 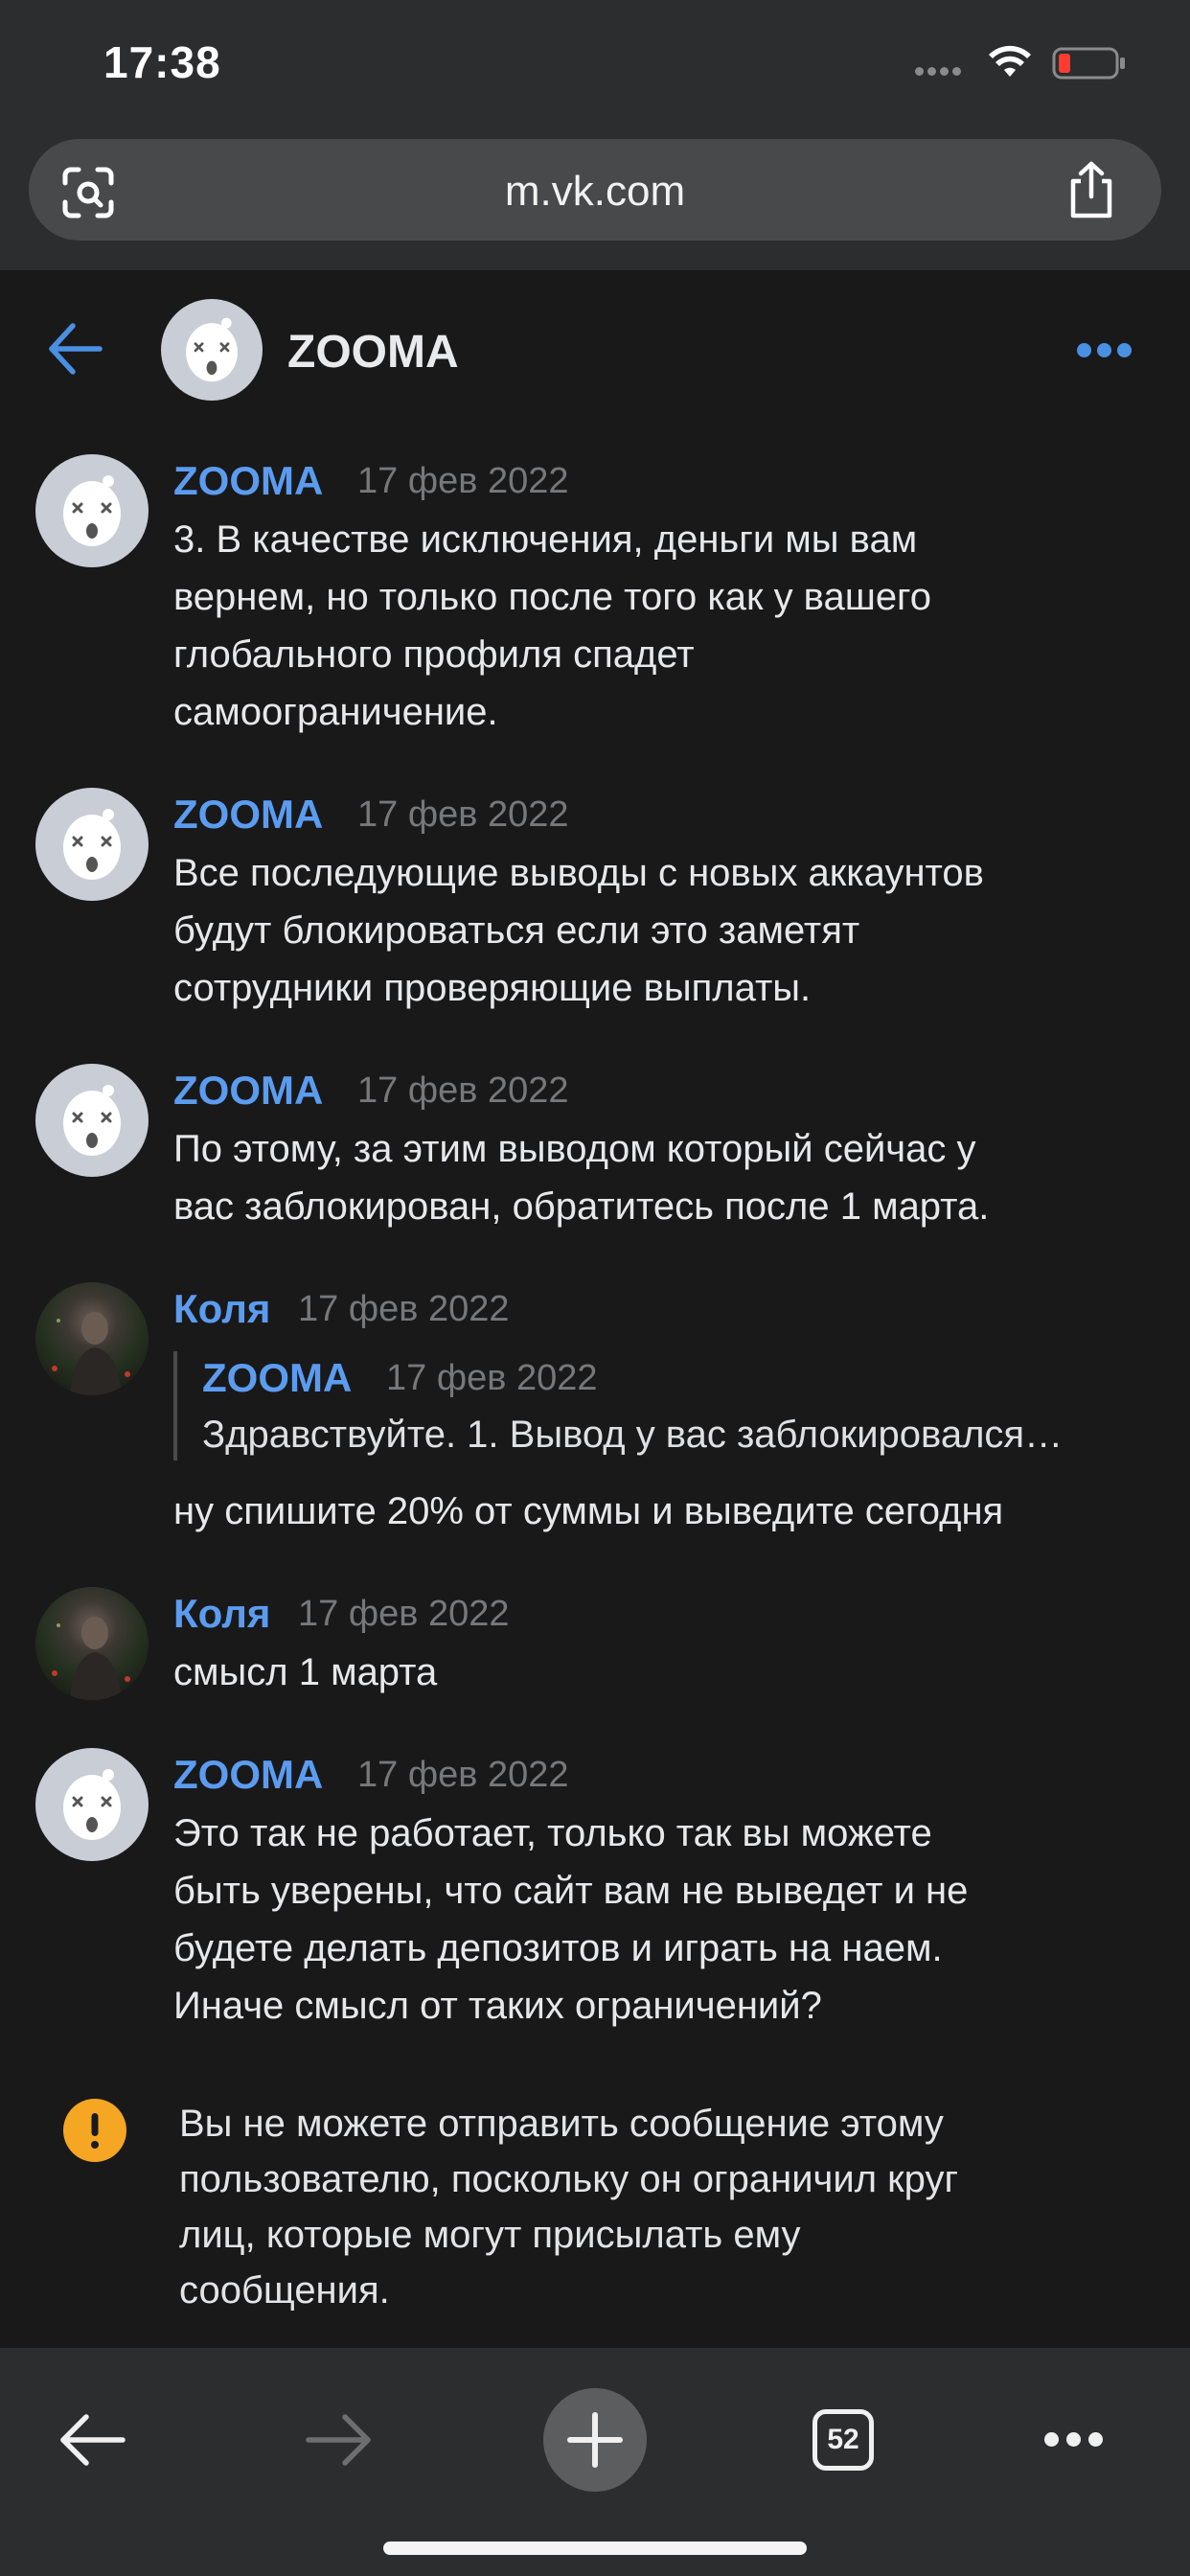 What do you see at coordinates (162, 62) in the screenshot?
I see `status-time: 17:38` at bounding box center [162, 62].